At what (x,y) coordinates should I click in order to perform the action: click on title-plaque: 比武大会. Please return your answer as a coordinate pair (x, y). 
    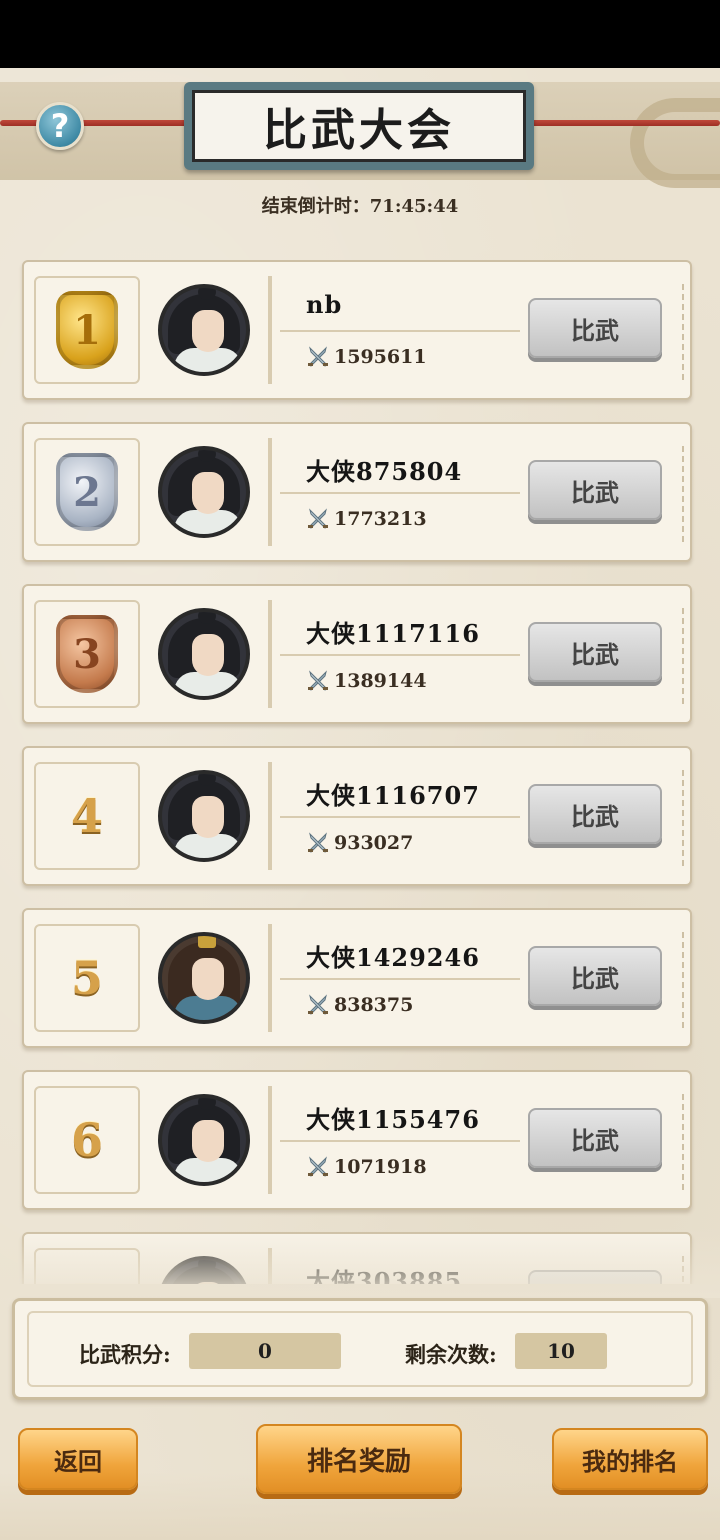
    Looking at the image, I should click on (359, 126).